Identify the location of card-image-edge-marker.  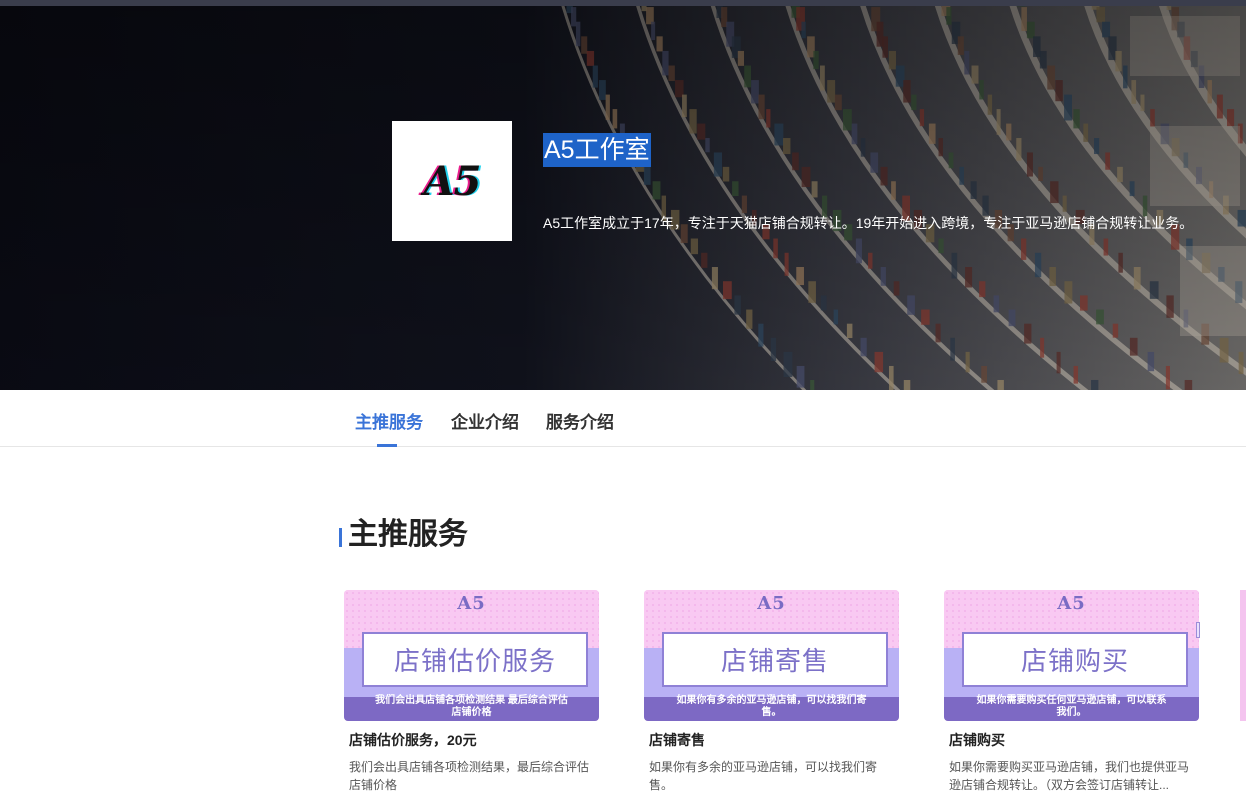
(1198, 630).